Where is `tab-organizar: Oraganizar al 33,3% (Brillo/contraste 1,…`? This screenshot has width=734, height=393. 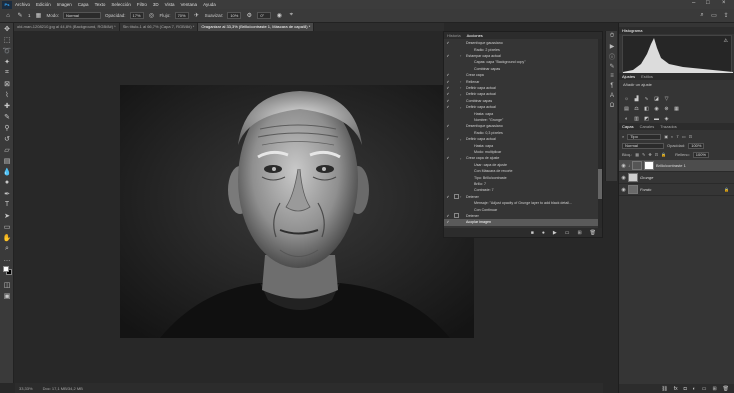 tab-organizar: Oraganizar al 33,3% (Brillo/contraste 1,… is located at coordinates (256, 27).